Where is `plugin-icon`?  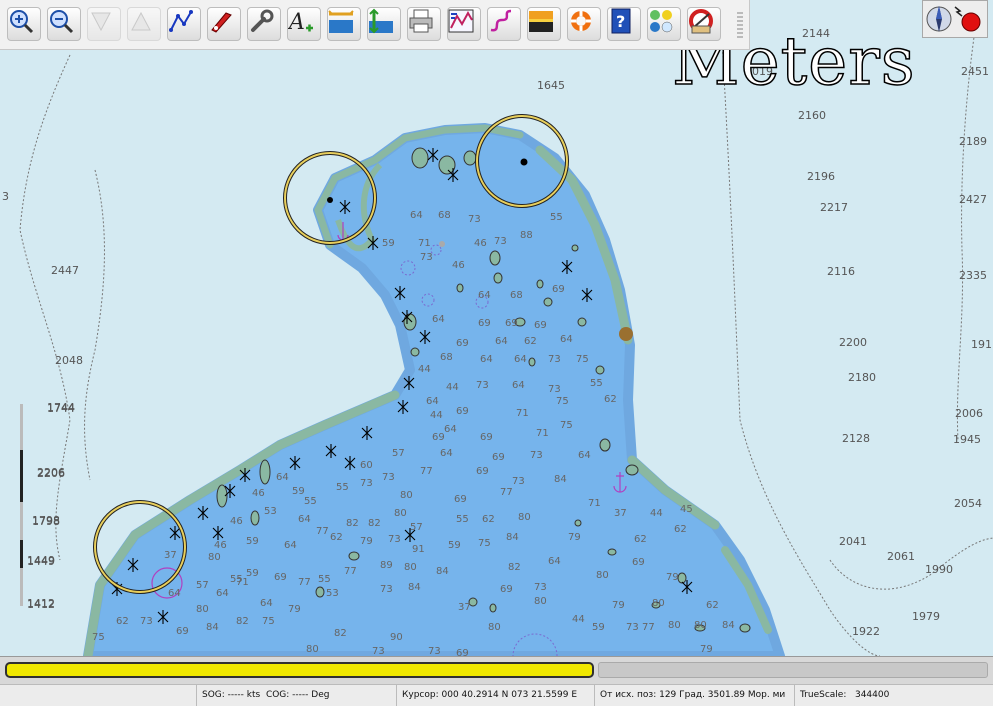
plugin-icon is located at coordinates (701, 21).